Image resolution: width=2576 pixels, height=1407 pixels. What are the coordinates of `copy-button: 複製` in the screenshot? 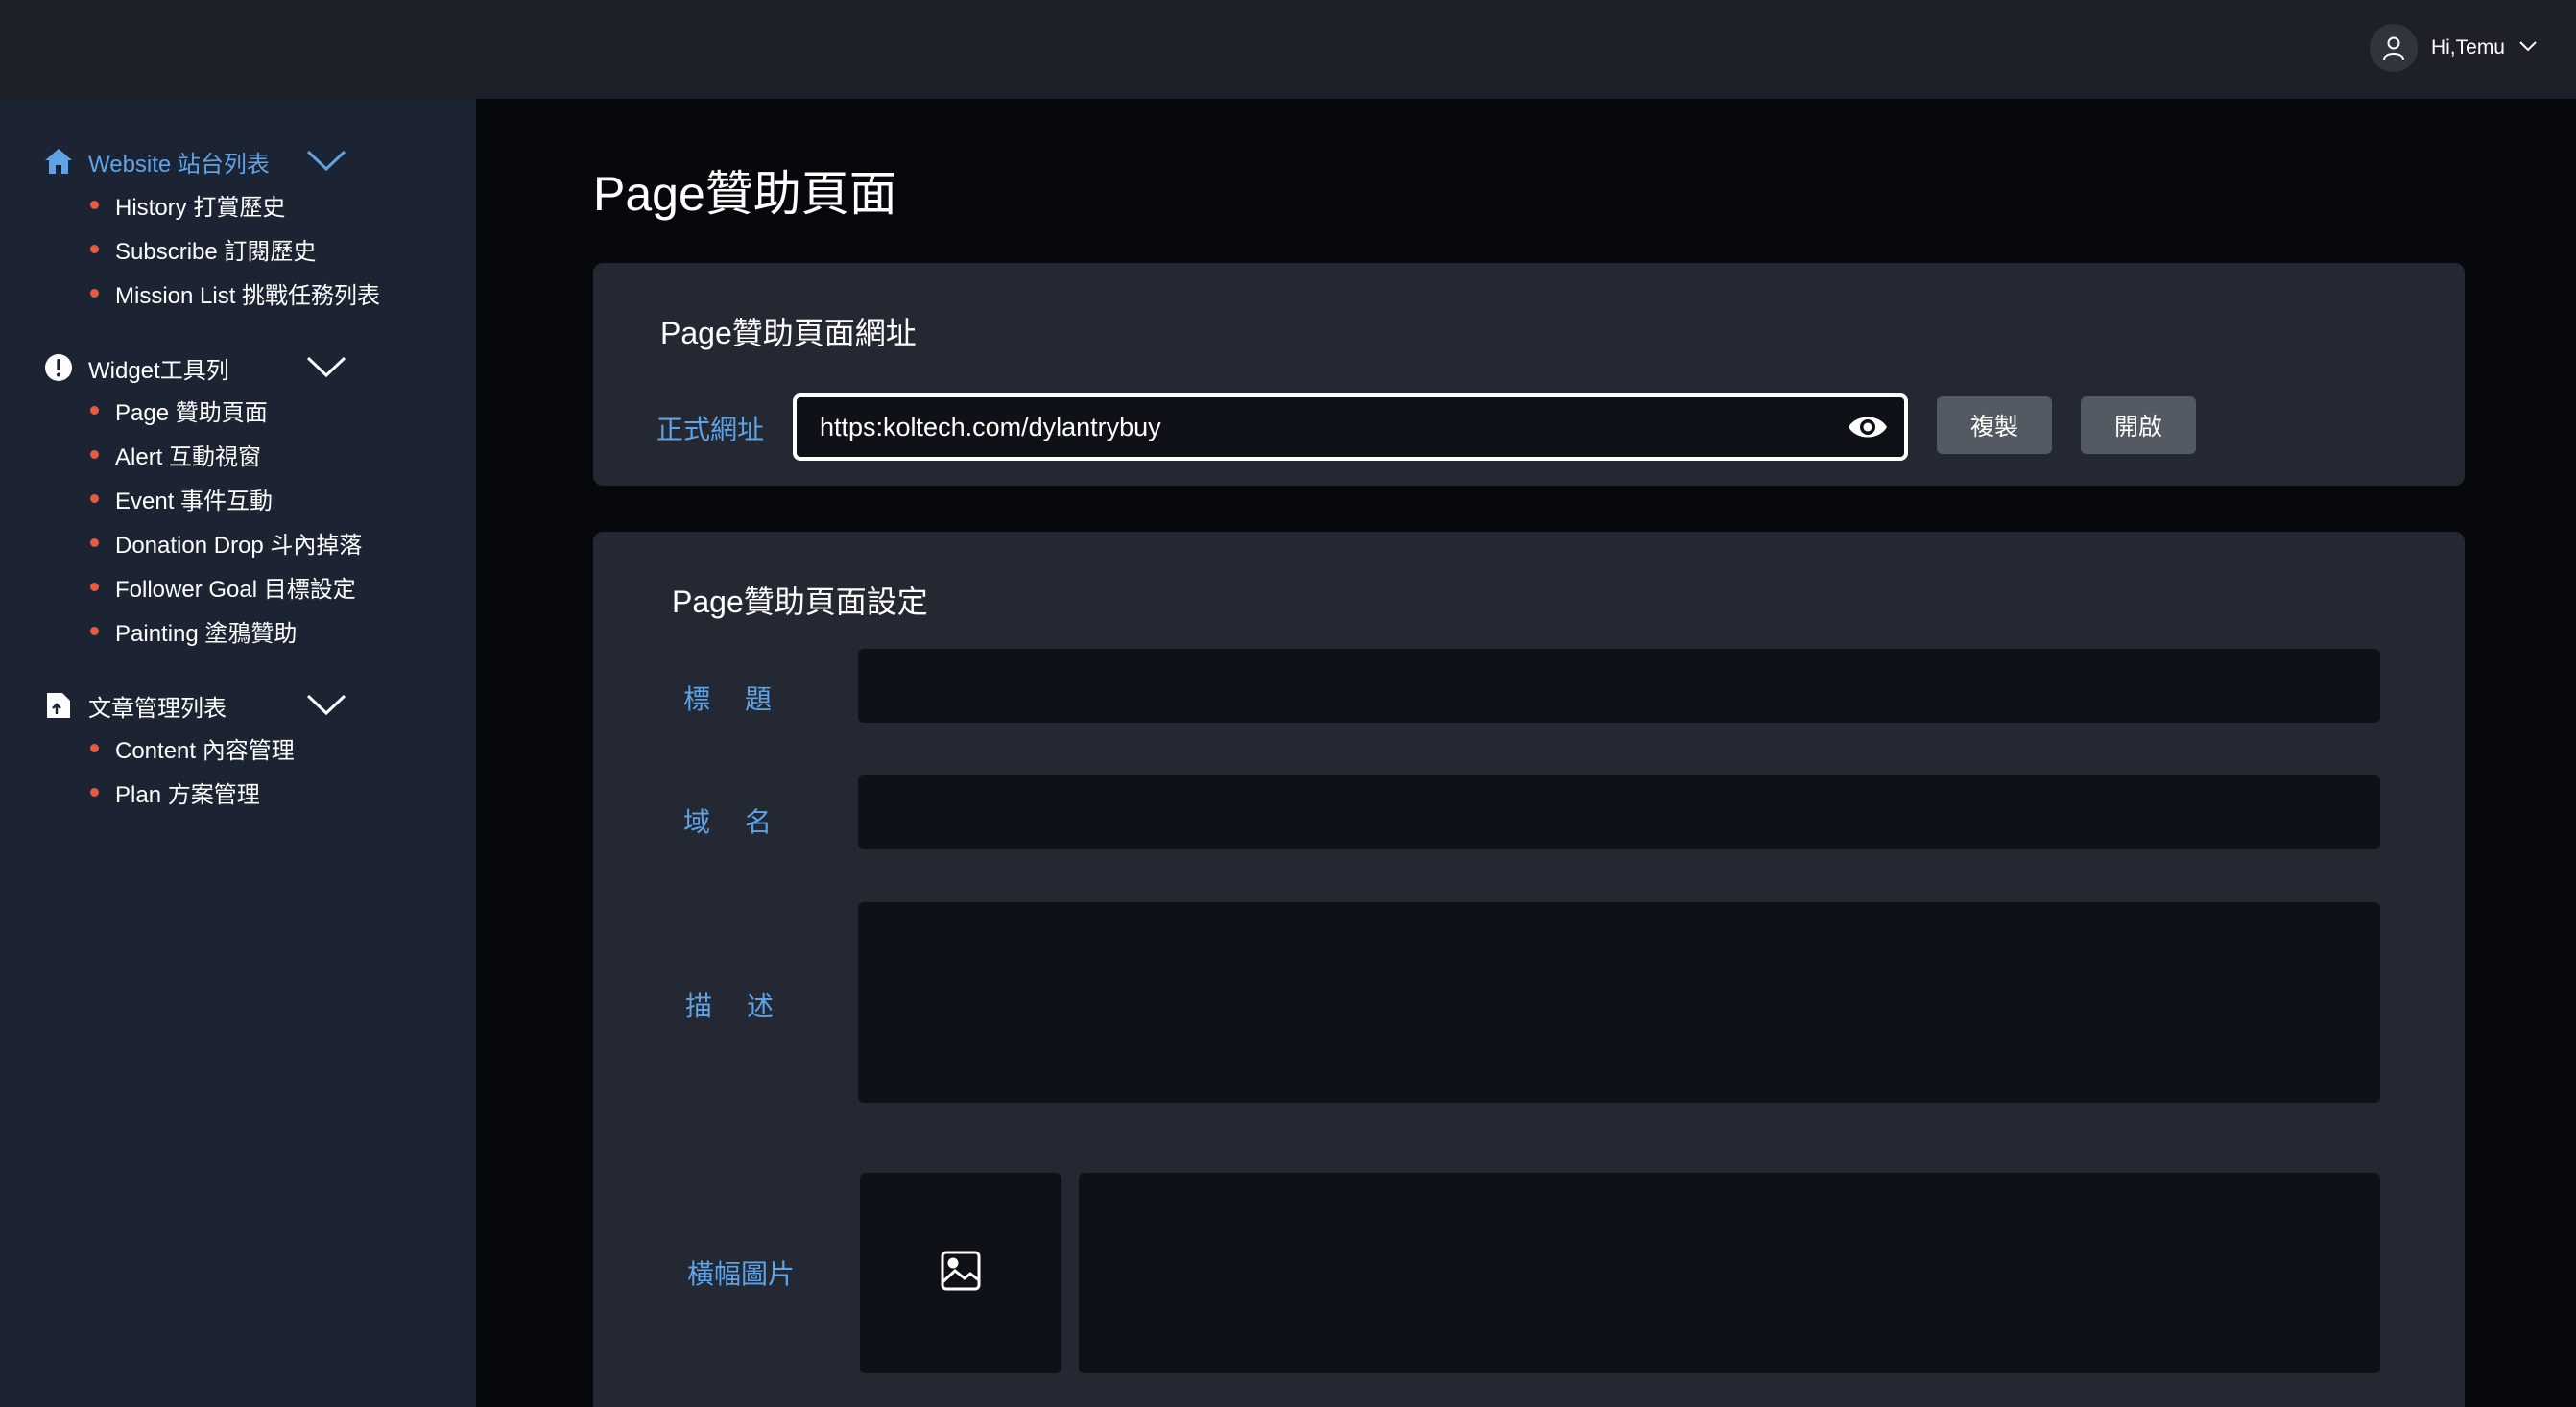 It's located at (1994, 425).